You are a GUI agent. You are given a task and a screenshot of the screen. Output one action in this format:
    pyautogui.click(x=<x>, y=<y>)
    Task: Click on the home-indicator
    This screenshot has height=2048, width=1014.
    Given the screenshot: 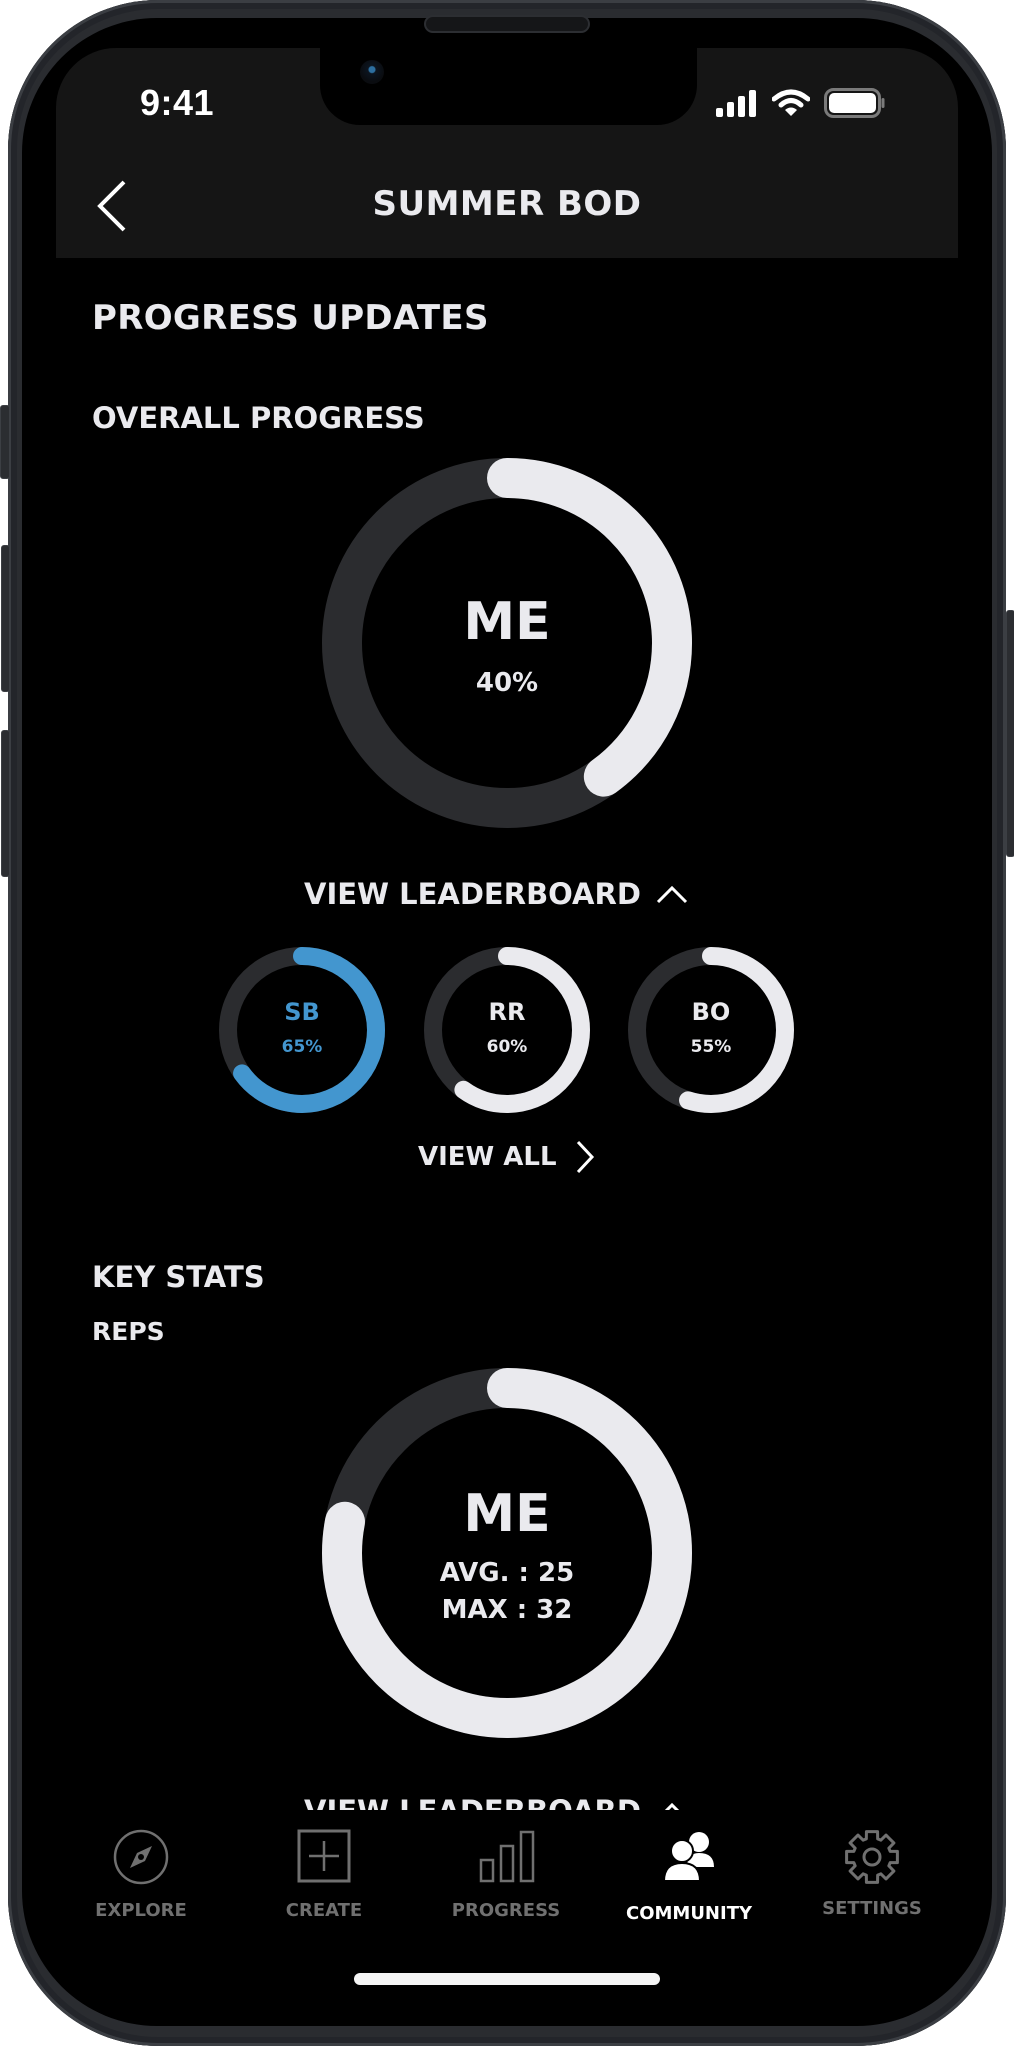 What is the action you would take?
    pyautogui.click(x=507, y=1979)
    